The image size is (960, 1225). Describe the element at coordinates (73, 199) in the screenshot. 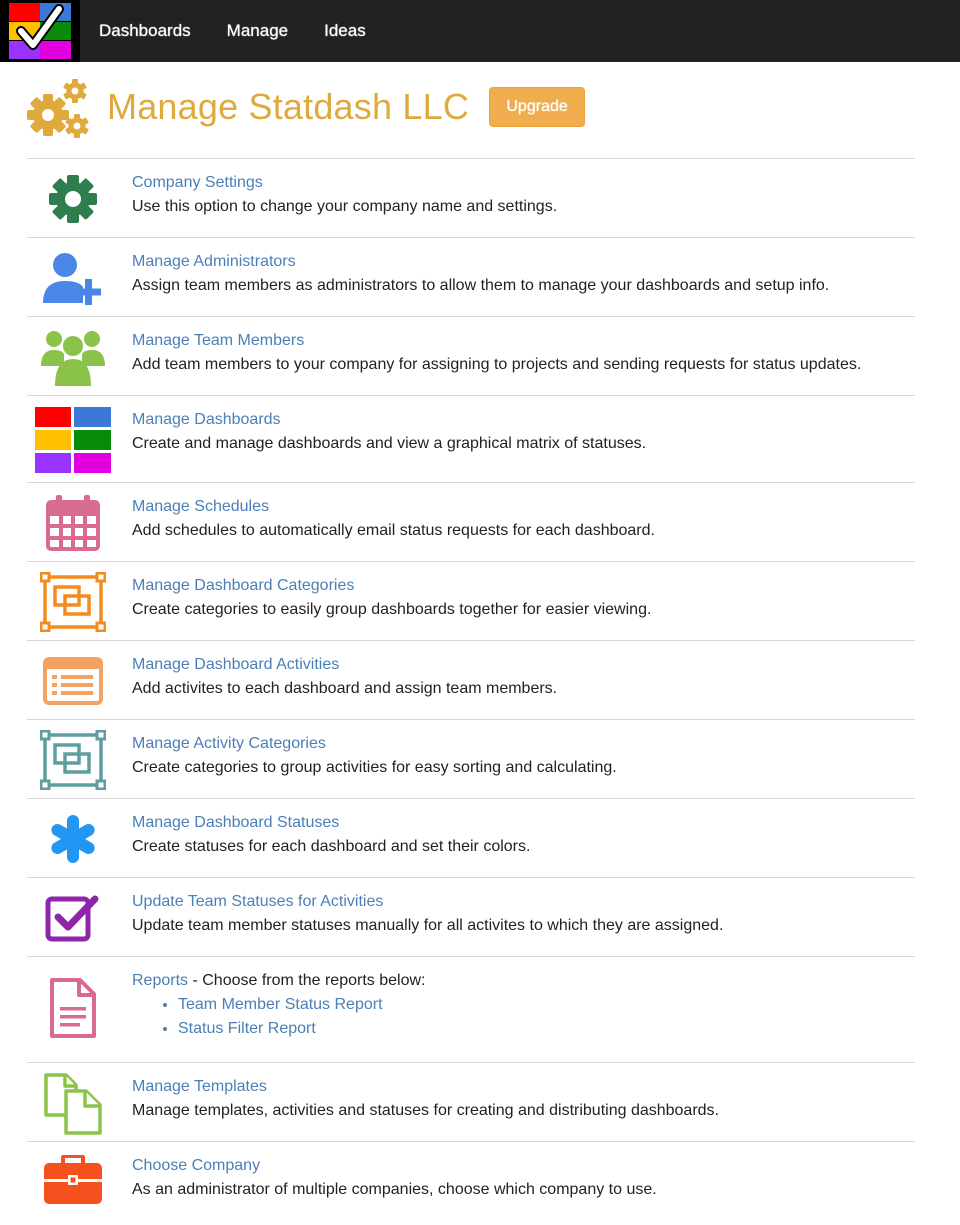

I see `gear-icon` at that location.